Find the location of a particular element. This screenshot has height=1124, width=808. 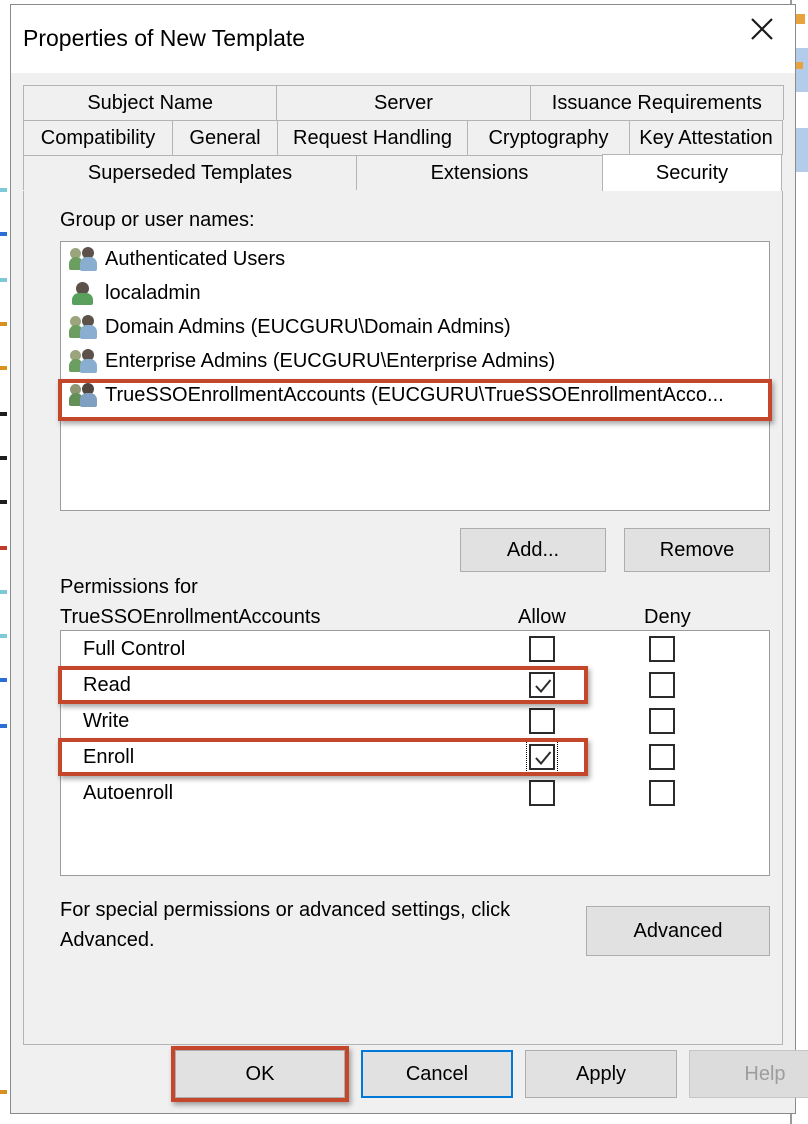

help-button-label: Help is located at coordinates (765, 1073).